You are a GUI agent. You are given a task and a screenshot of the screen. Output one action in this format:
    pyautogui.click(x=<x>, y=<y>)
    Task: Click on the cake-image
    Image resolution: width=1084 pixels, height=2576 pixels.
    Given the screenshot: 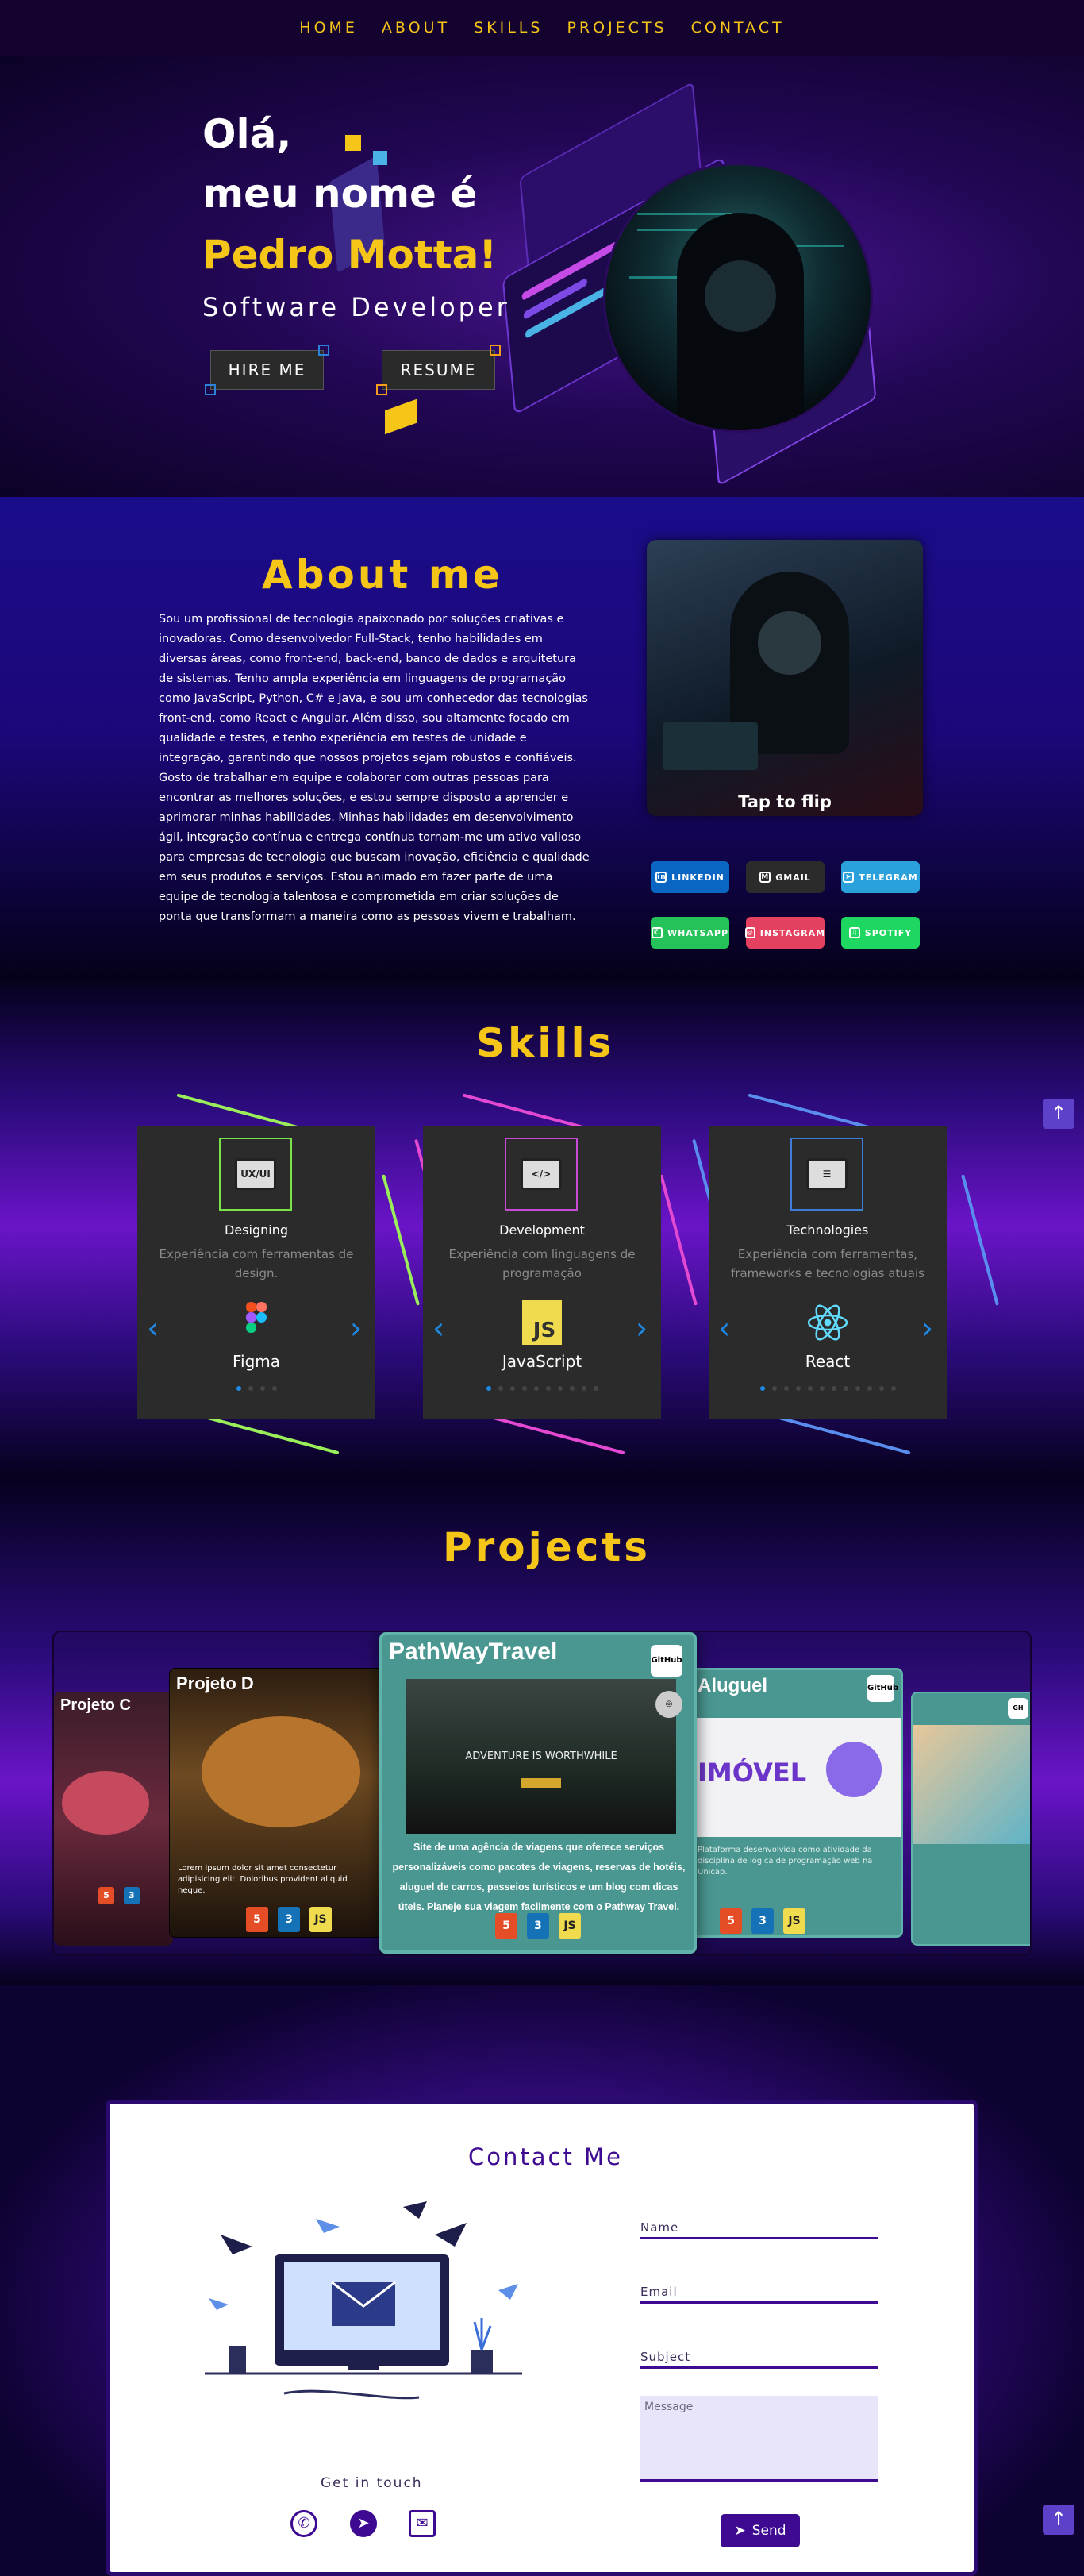 What is the action you would take?
    pyautogui.click(x=105, y=1803)
    